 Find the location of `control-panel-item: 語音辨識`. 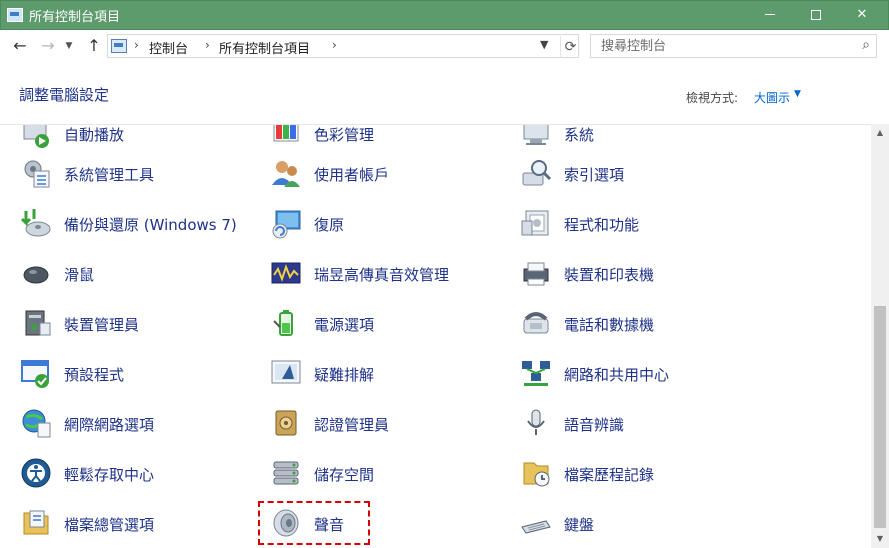

control-panel-item: 語音辨識 is located at coordinates (640, 423).